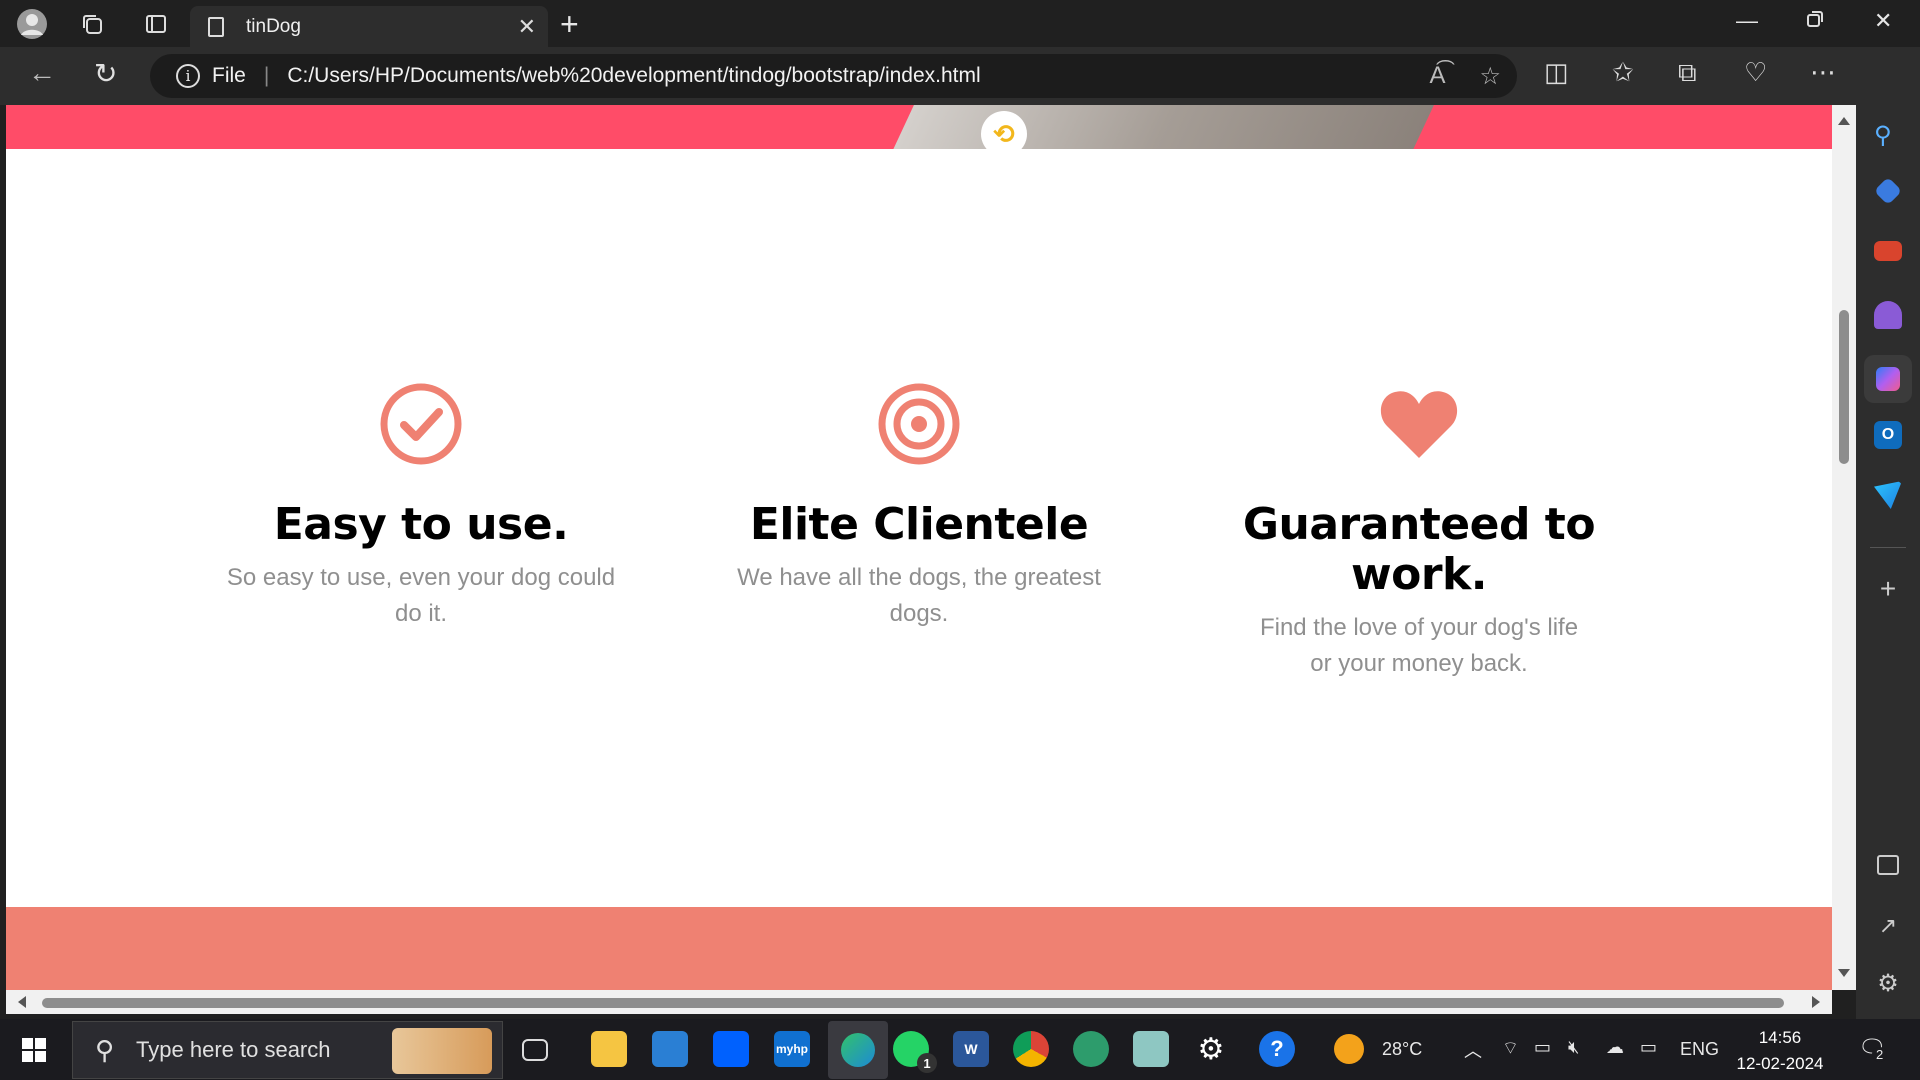 Image resolution: width=1920 pixels, height=1080 pixels. I want to click on clock-date: 12-02-2024, so click(1780, 1063).